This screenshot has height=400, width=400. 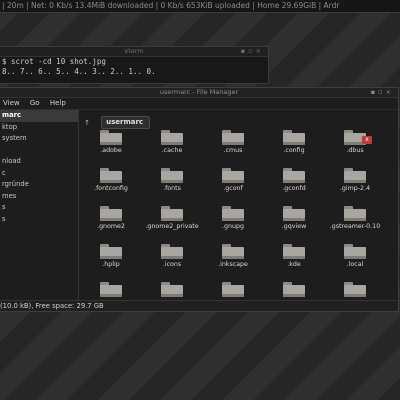 I want to click on folder-name: .cache, so click(x=172, y=150).